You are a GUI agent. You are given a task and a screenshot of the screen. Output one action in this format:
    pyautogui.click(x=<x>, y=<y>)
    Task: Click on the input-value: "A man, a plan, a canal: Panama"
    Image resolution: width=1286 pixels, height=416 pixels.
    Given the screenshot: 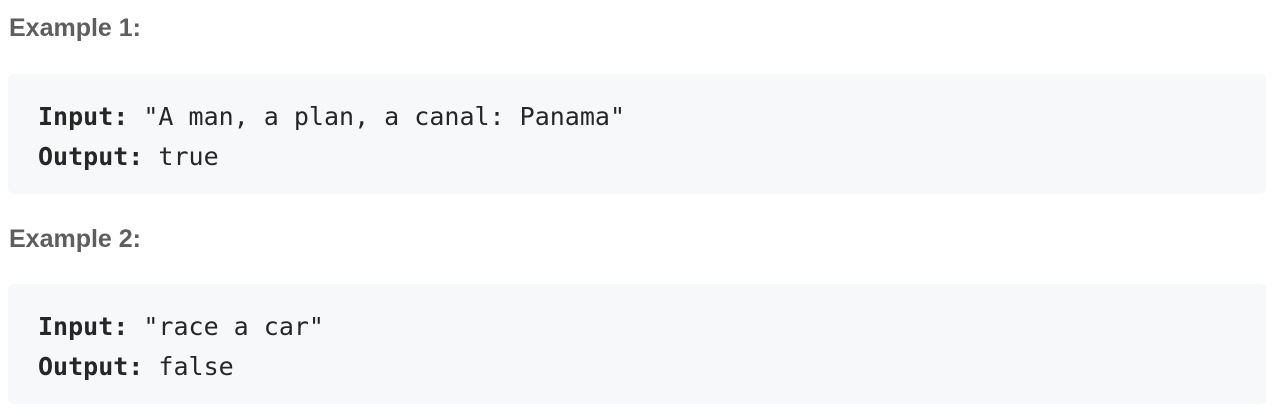 What is the action you would take?
    pyautogui.click(x=377, y=116)
    